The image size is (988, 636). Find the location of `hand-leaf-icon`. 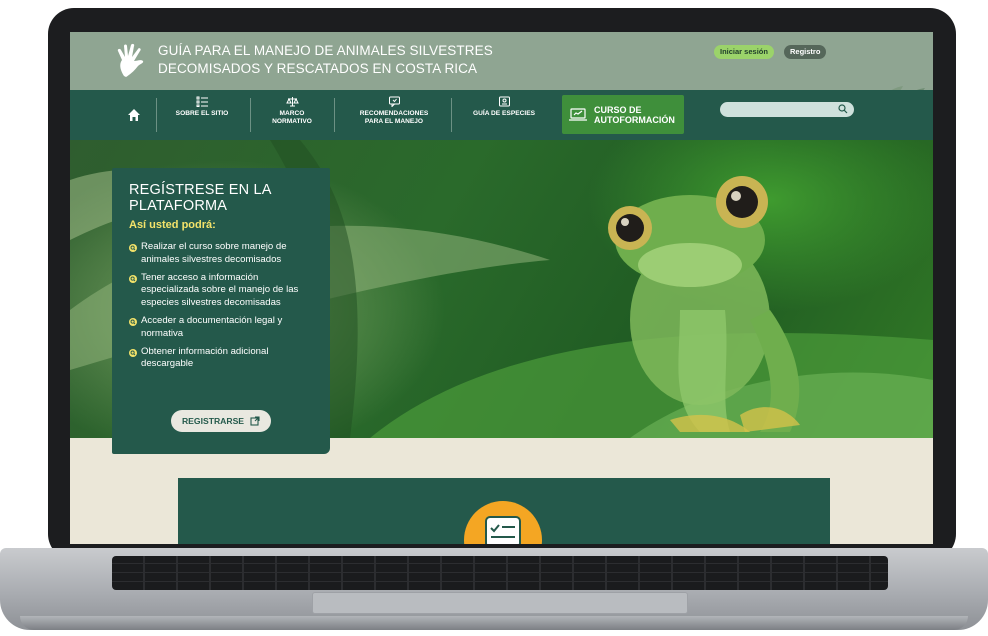

hand-leaf-icon is located at coordinates (130, 60).